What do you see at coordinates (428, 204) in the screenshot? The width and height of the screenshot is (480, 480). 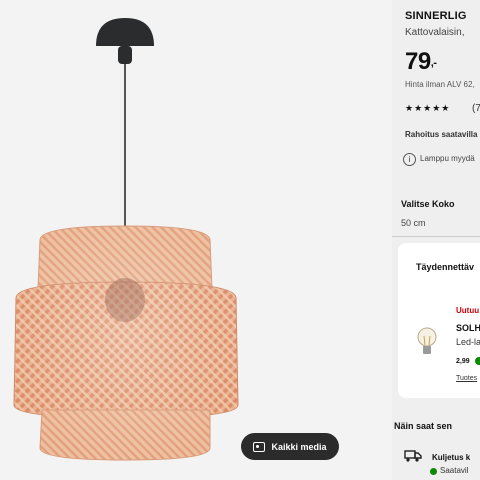 I see `size-selector-label: Valitse Koko` at bounding box center [428, 204].